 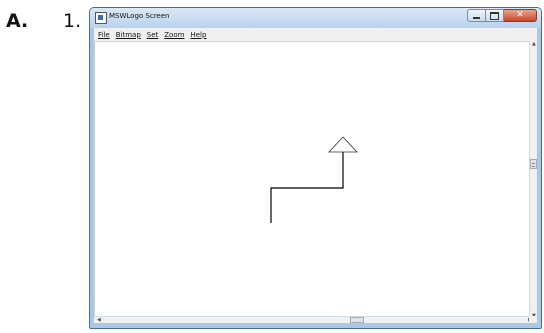 What do you see at coordinates (17, 21) in the screenshot?
I see `question-letter: A.` at bounding box center [17, 21].